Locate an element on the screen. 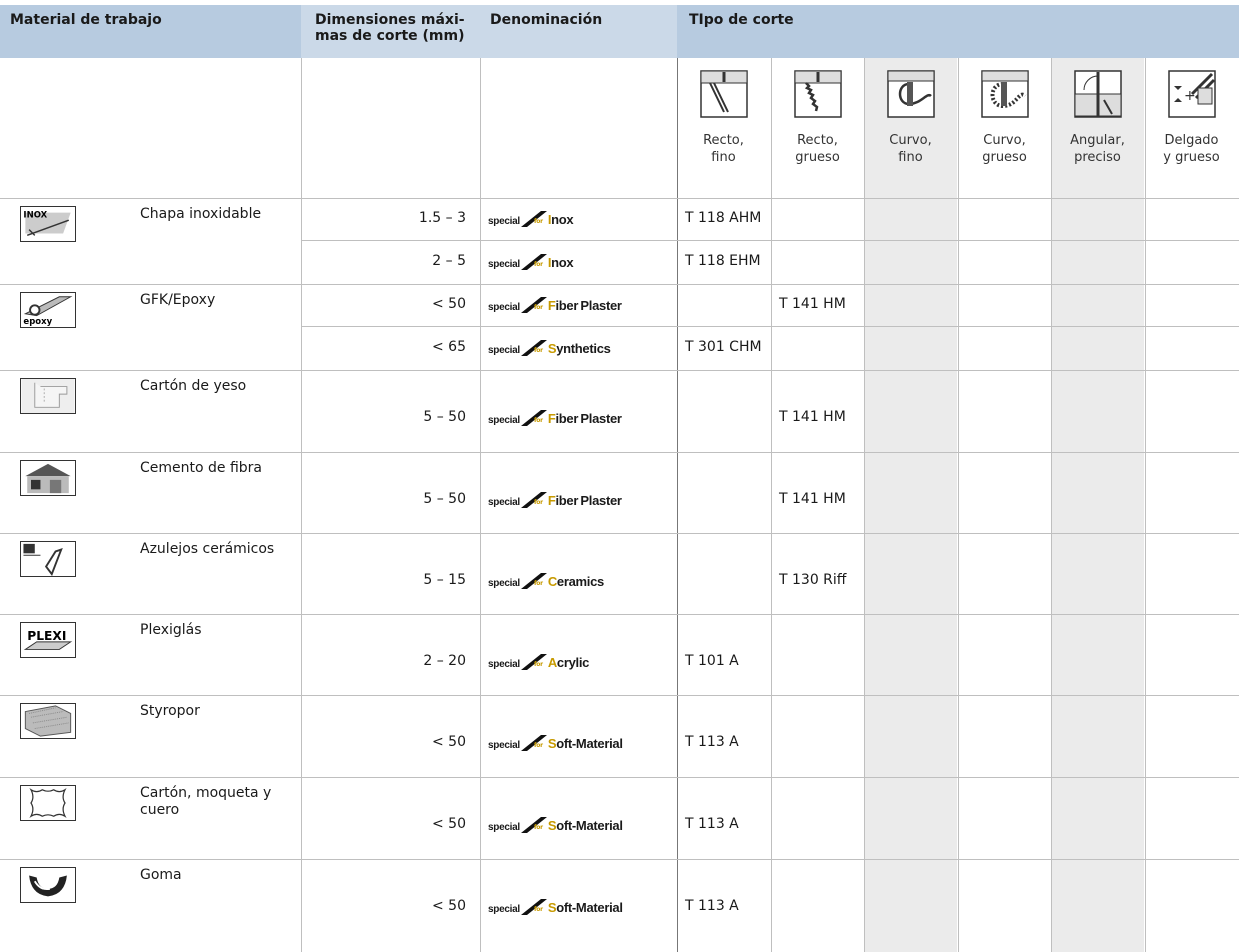  header-dimensions-text: Dimensiones máxi- mas de corte (mm) is located at coordinates (390, 28).